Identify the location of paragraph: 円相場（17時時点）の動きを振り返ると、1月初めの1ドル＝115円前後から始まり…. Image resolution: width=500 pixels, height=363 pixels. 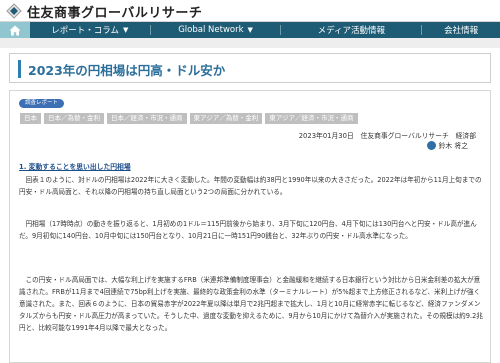
(248, 230).